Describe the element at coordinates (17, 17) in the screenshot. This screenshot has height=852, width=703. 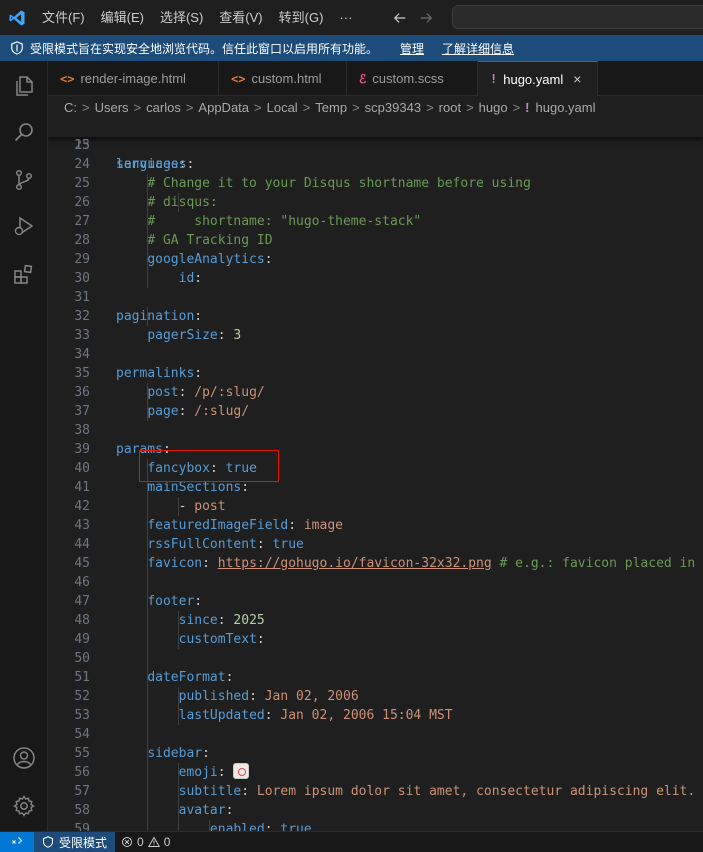
I see `vscode-logo-icon` at that location.